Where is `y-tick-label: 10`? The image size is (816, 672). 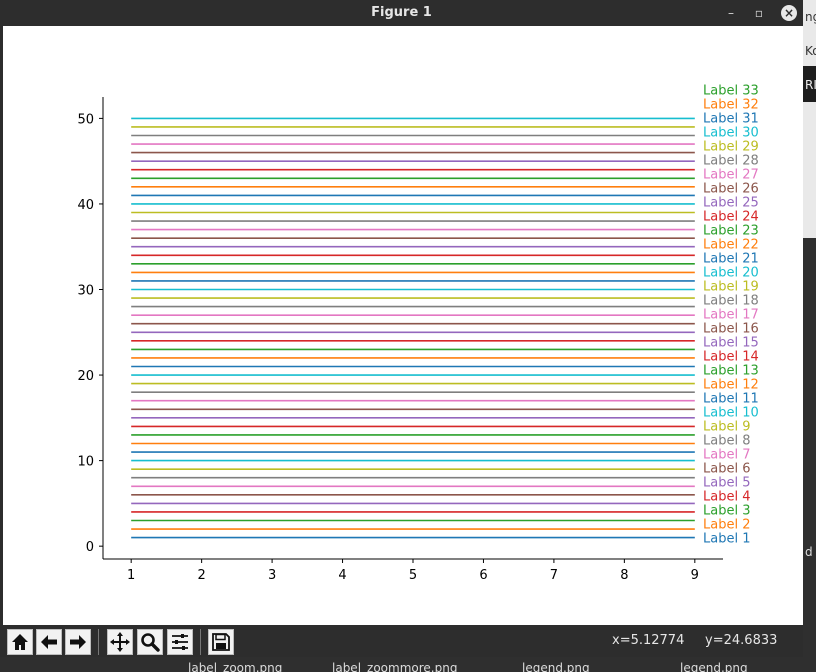 y-tick-label: 10 is located at coordinates (85, 462).